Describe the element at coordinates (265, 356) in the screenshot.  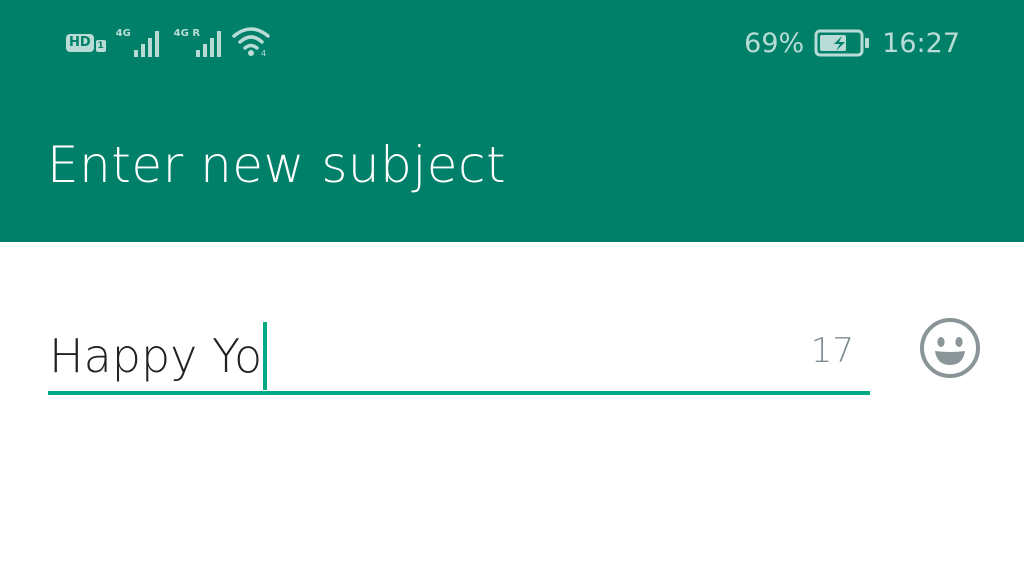
I see `text-caret` at that location.